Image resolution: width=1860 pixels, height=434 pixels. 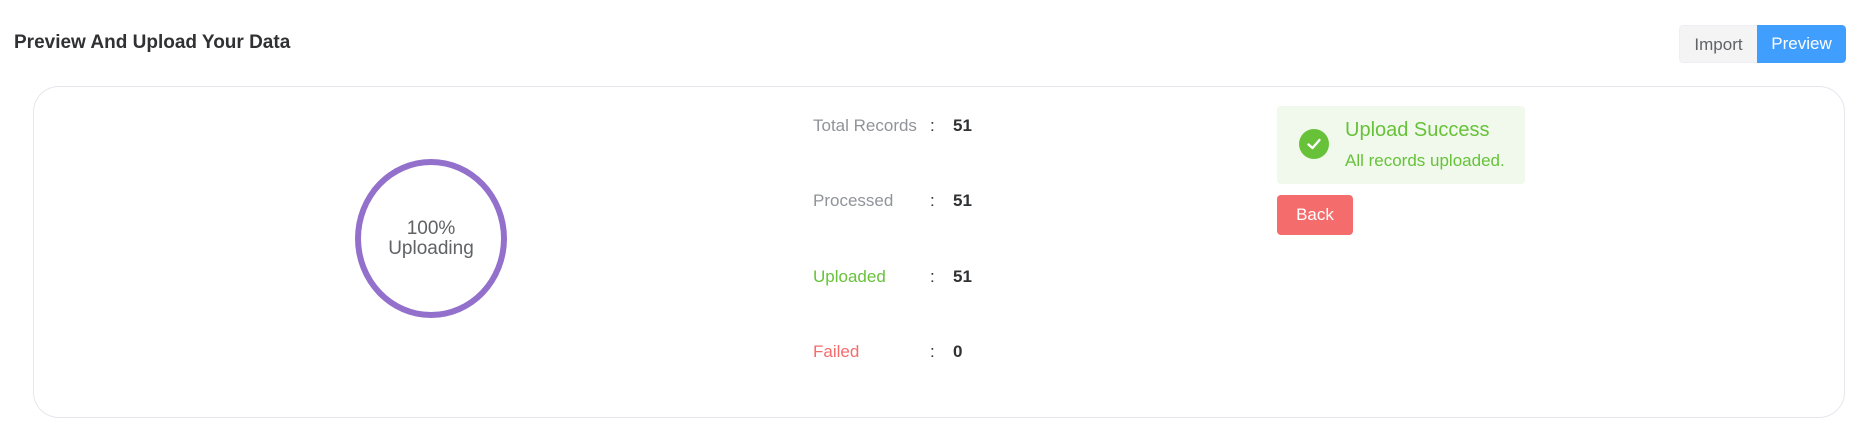 I want to click on back-button: Back, so click(x=1315, y=215).